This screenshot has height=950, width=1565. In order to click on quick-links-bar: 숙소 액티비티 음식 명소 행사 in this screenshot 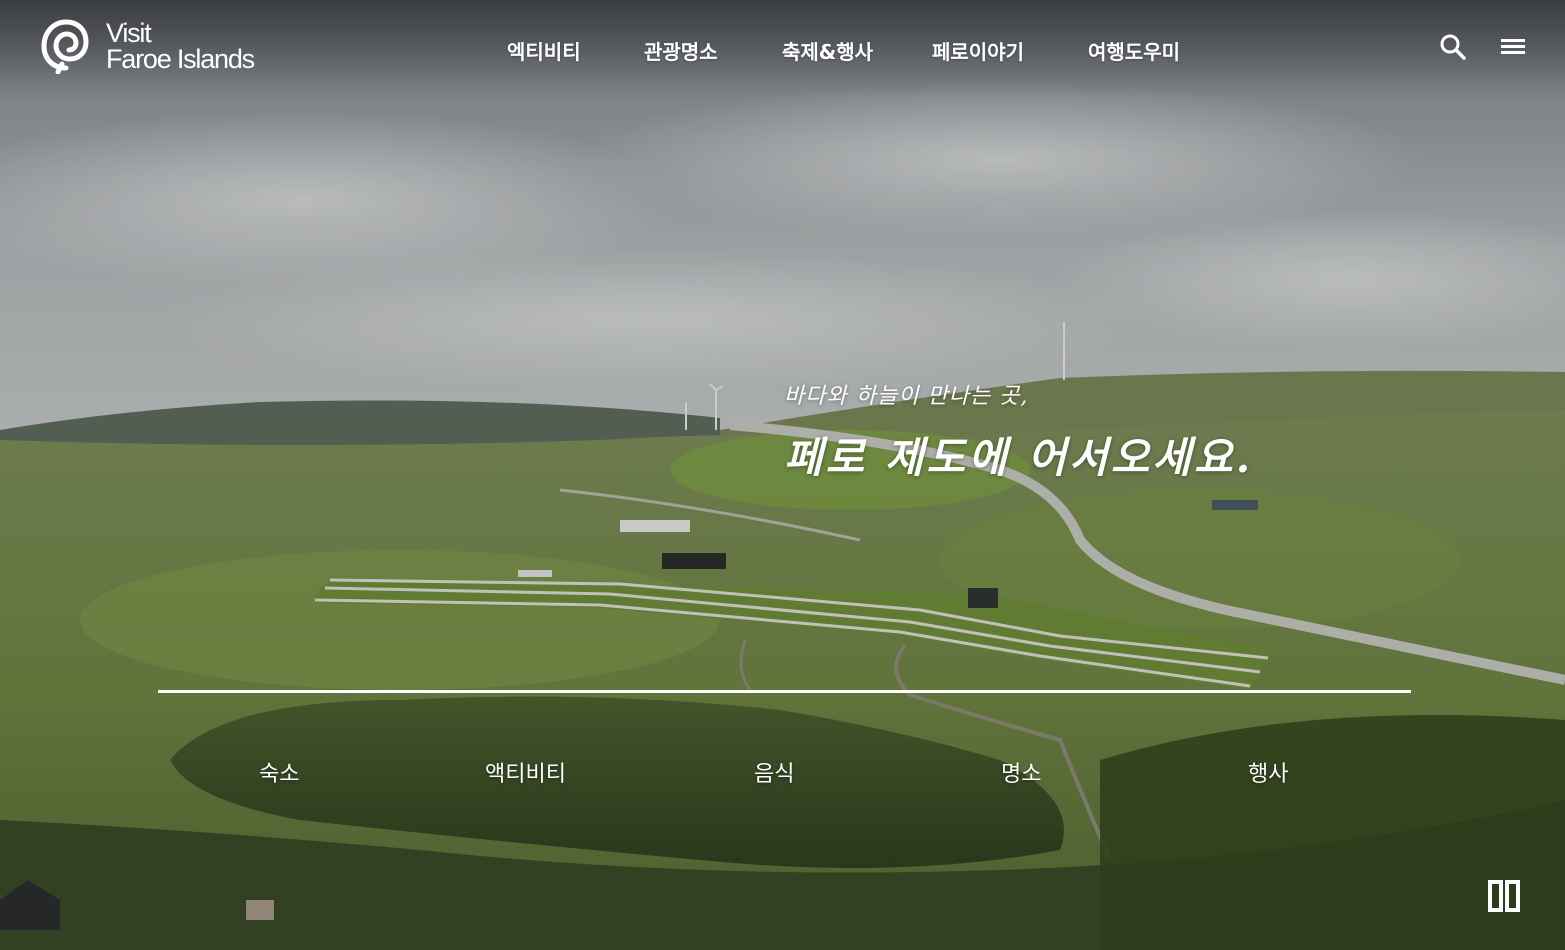, I will do `click(784, 774)`.